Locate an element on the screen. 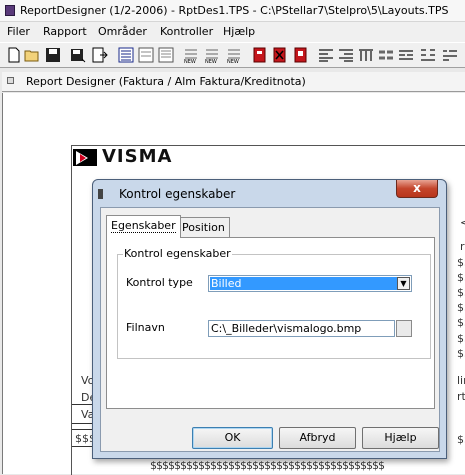 The width and height of the screenshot is (465, 475). red-book-2-icon is located at coordinates (301, 55).